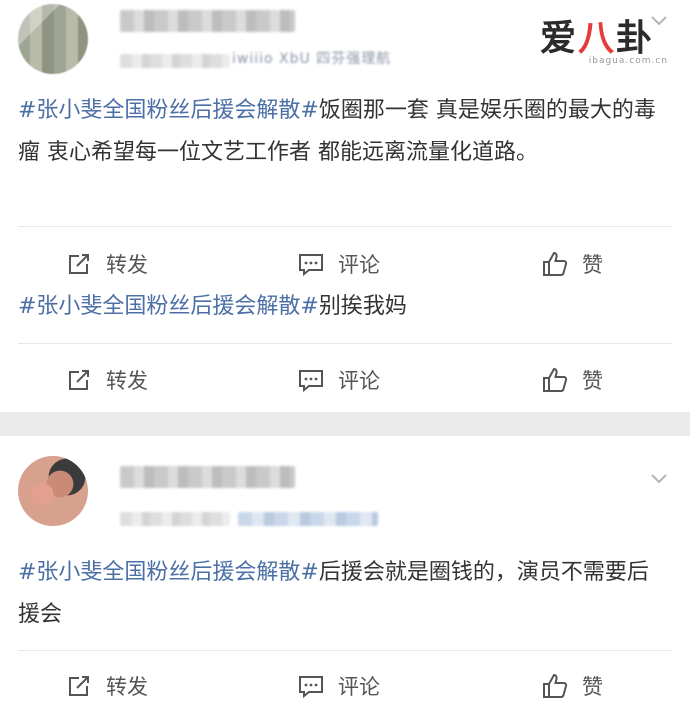 This screenshot has width=690, height=716. What do you see at coordinates (345, 424) in the screenshot?
I see `feed-separator` at bounding box center [345, 424].